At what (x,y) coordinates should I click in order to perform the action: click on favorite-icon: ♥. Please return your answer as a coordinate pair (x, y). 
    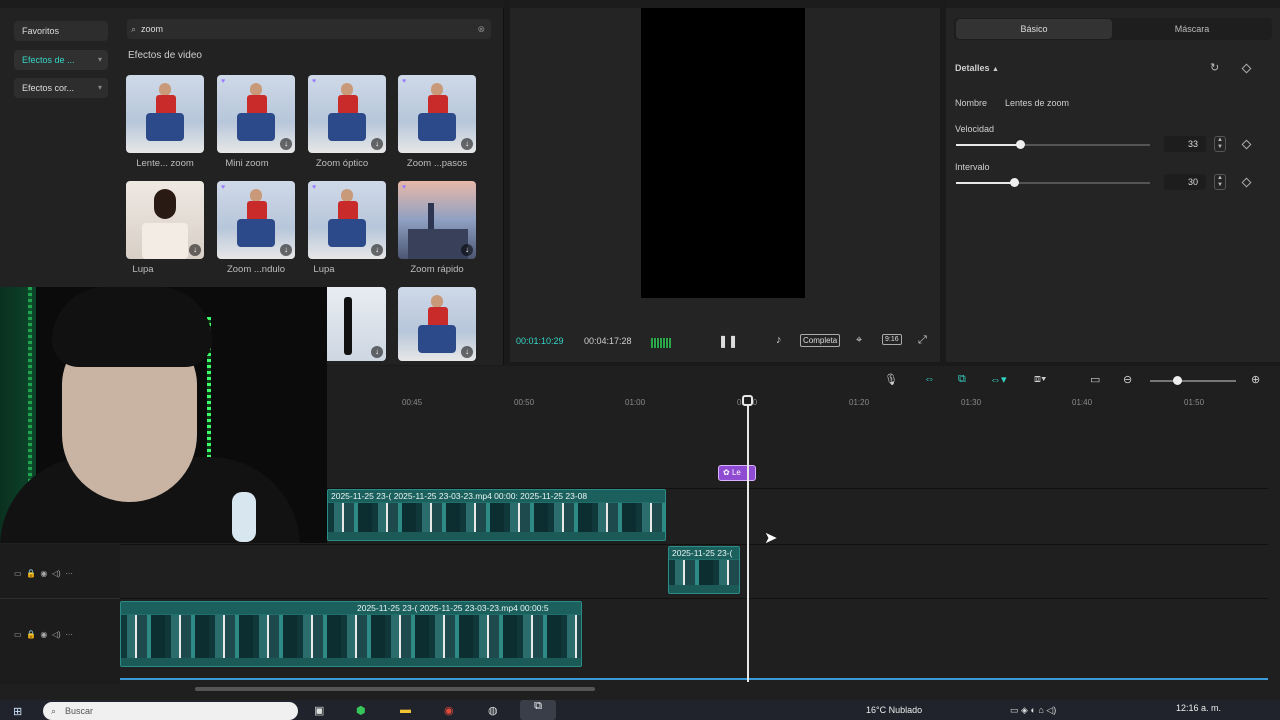
    Looking at the image, I should click on (404, 81).